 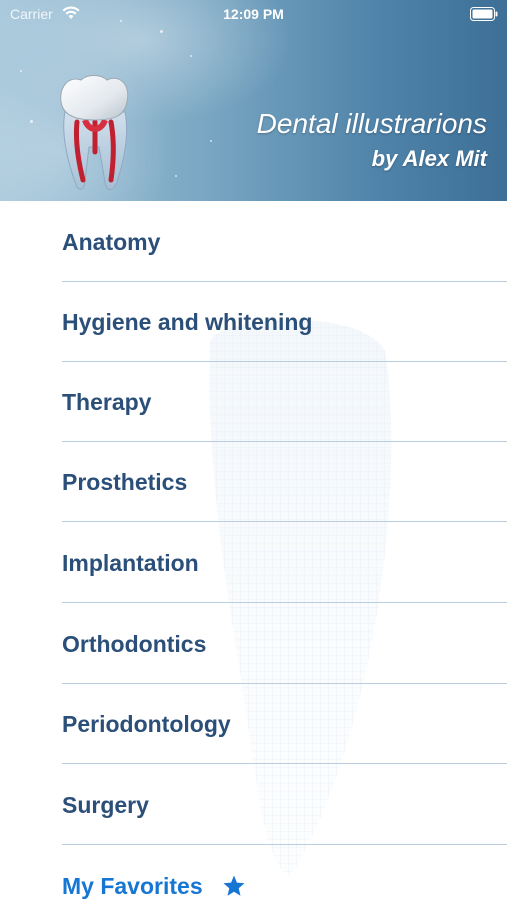 What do you see at coordinates (284, 481) in the screenshot?
I see `menu-item-prosthetics: Prosthetics` at bounding box center [284, 481].